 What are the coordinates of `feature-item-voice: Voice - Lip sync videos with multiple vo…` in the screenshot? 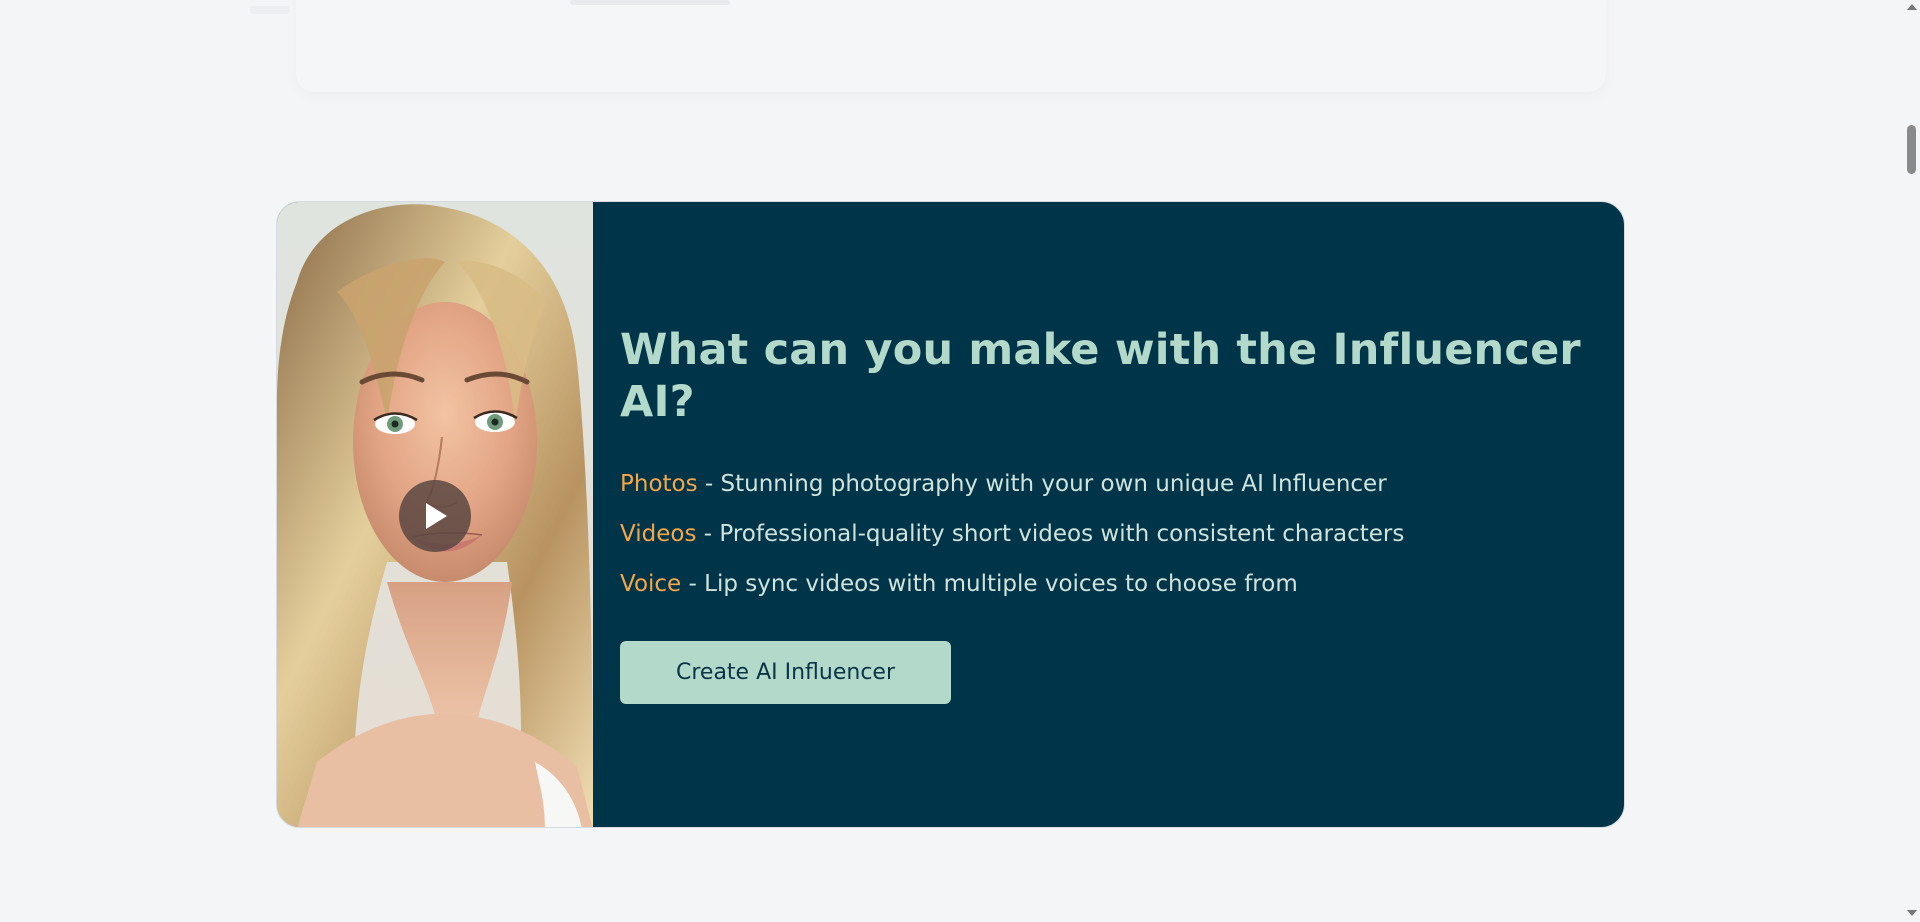 It's located at (1122, 584).